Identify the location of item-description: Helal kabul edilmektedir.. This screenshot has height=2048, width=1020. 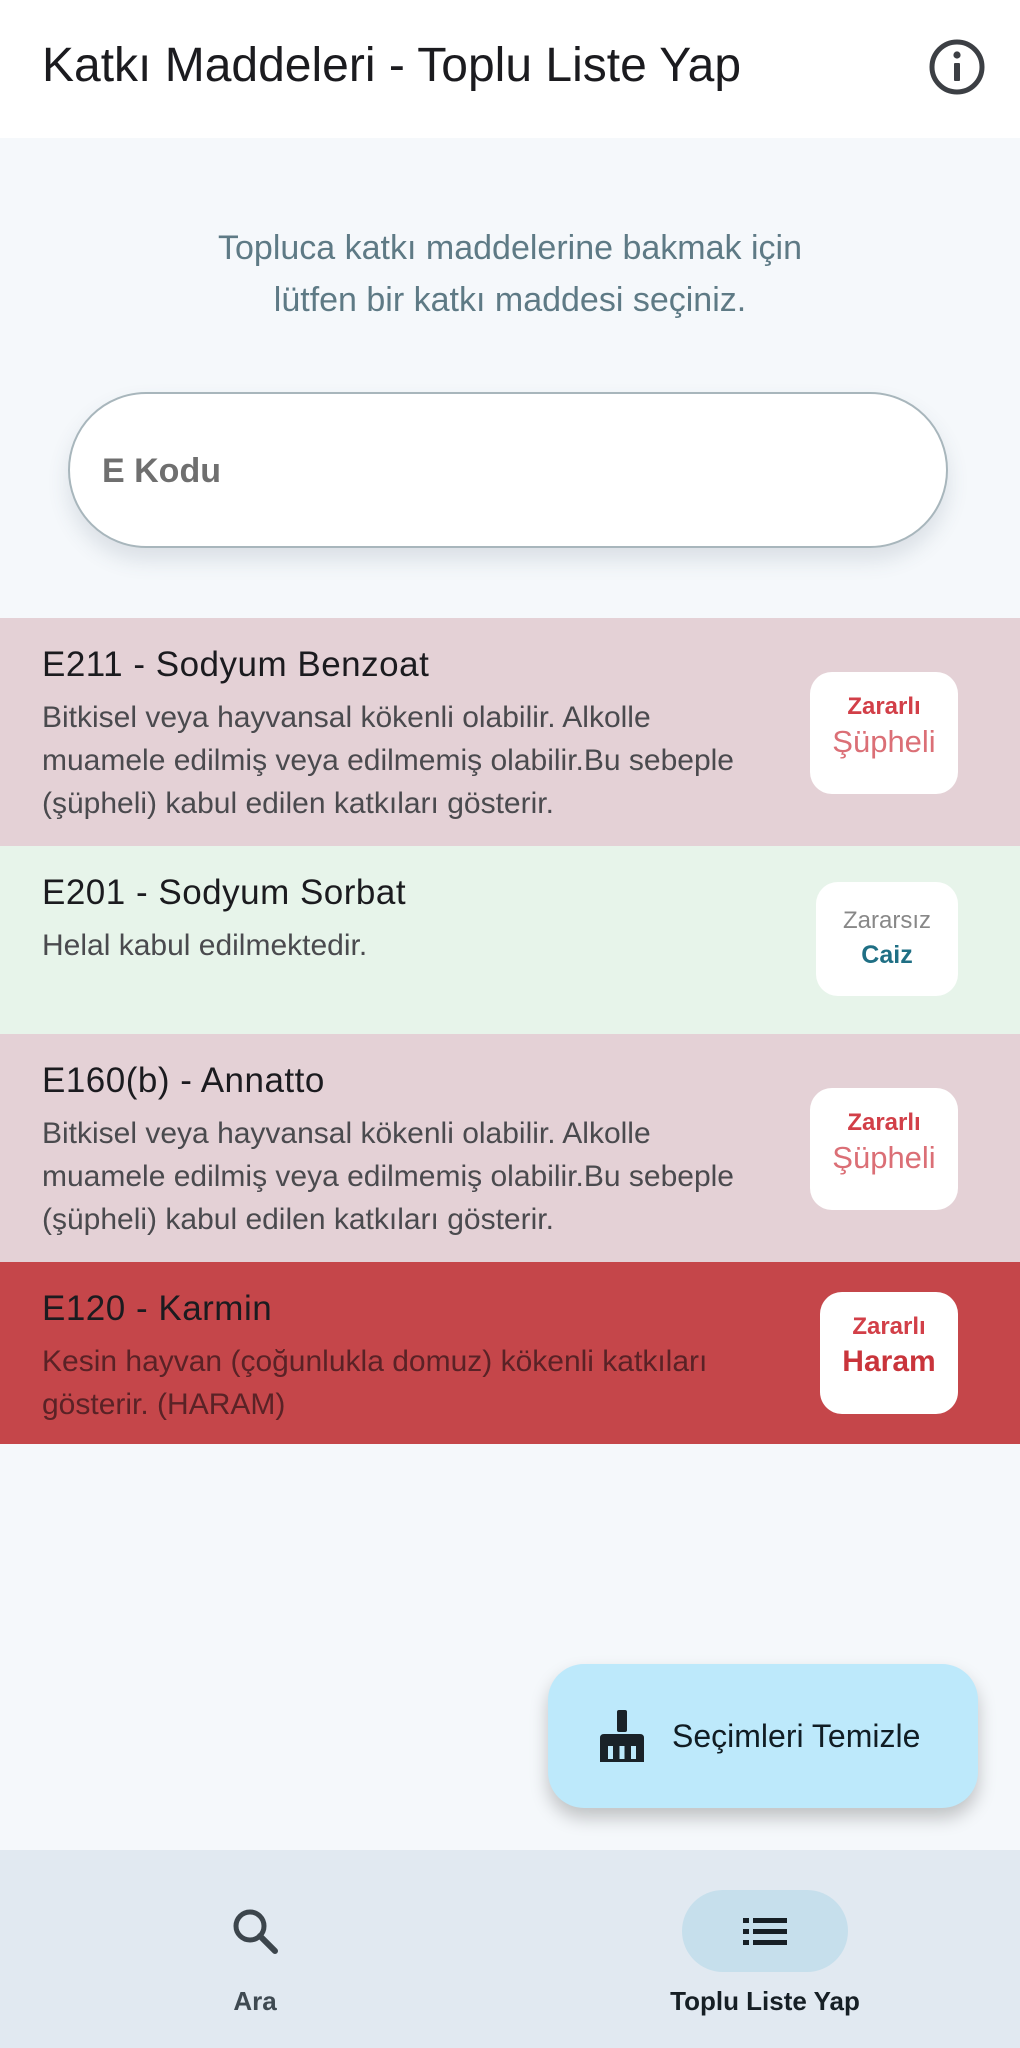
(205, 945).